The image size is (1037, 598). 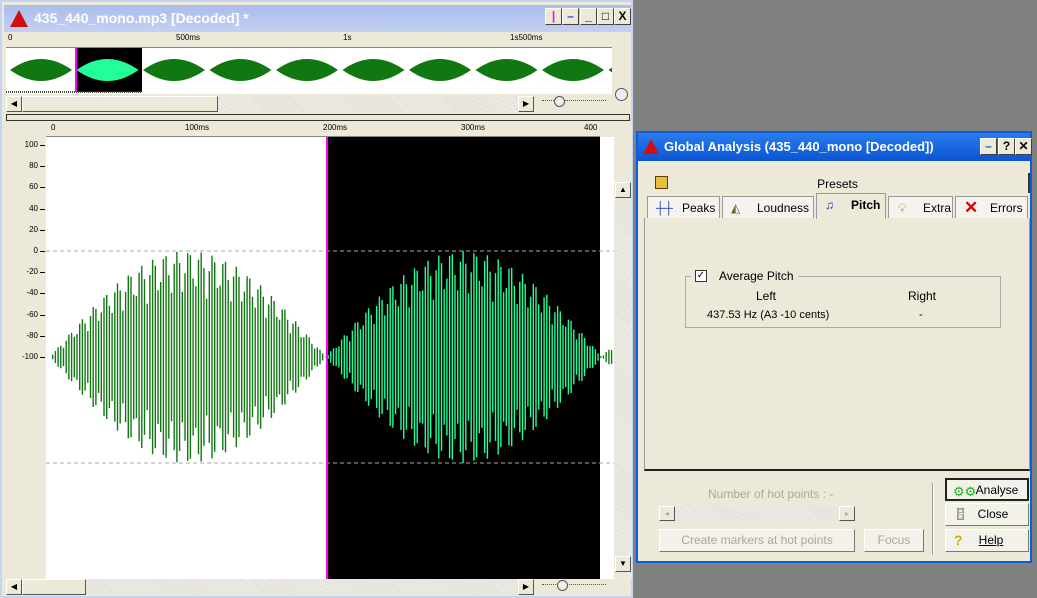 What do you see at coordinates (894, 540) in the screenshot?
I see `focus-button: Focus` at bounding box center [894, 540].